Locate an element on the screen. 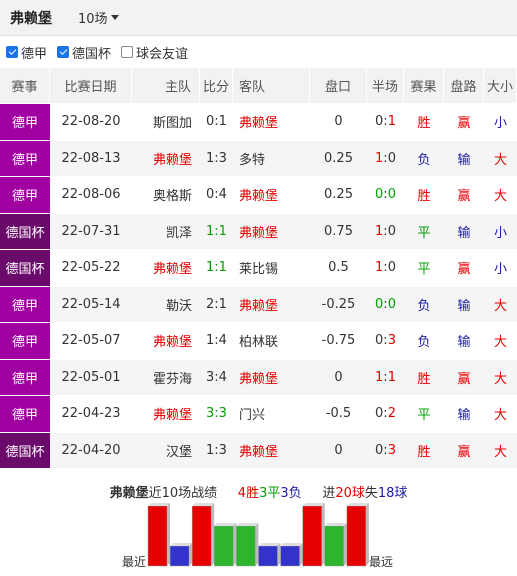 This screenshot has width=517, height=576. table-row: 德国杯 22-05-22 弗赖堡 1:1 莱比锡 0.5 1:0 平赢小 is located at coordinates (258, 268).